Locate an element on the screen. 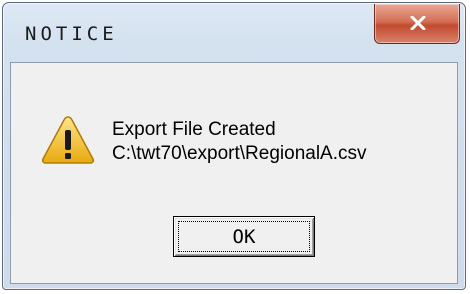 Image resolution: width=470 pixels, height=294 pixels. warning-icon is located at coordinates (68, 140).